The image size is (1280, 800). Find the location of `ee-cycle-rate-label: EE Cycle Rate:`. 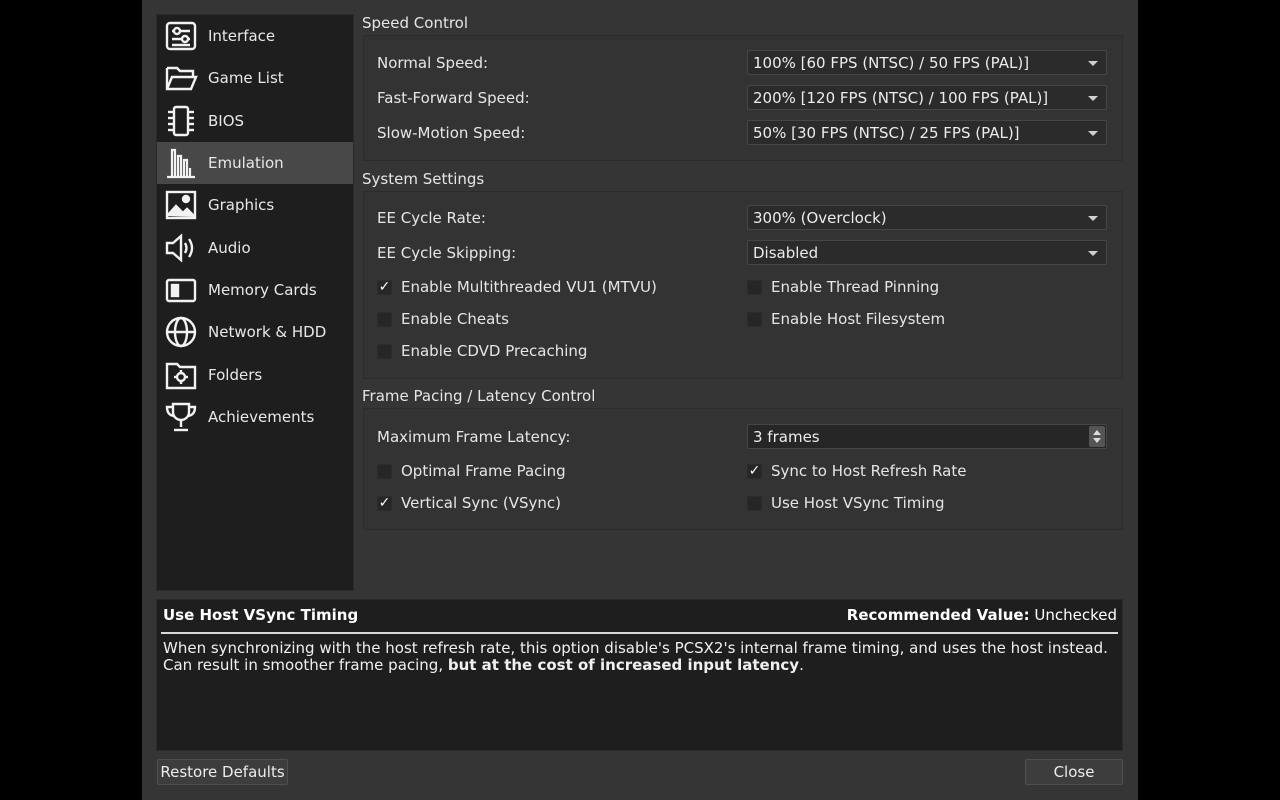

ee-cycle-rate-label: EE Cycle Rate: is located at coordinates (431, 218).